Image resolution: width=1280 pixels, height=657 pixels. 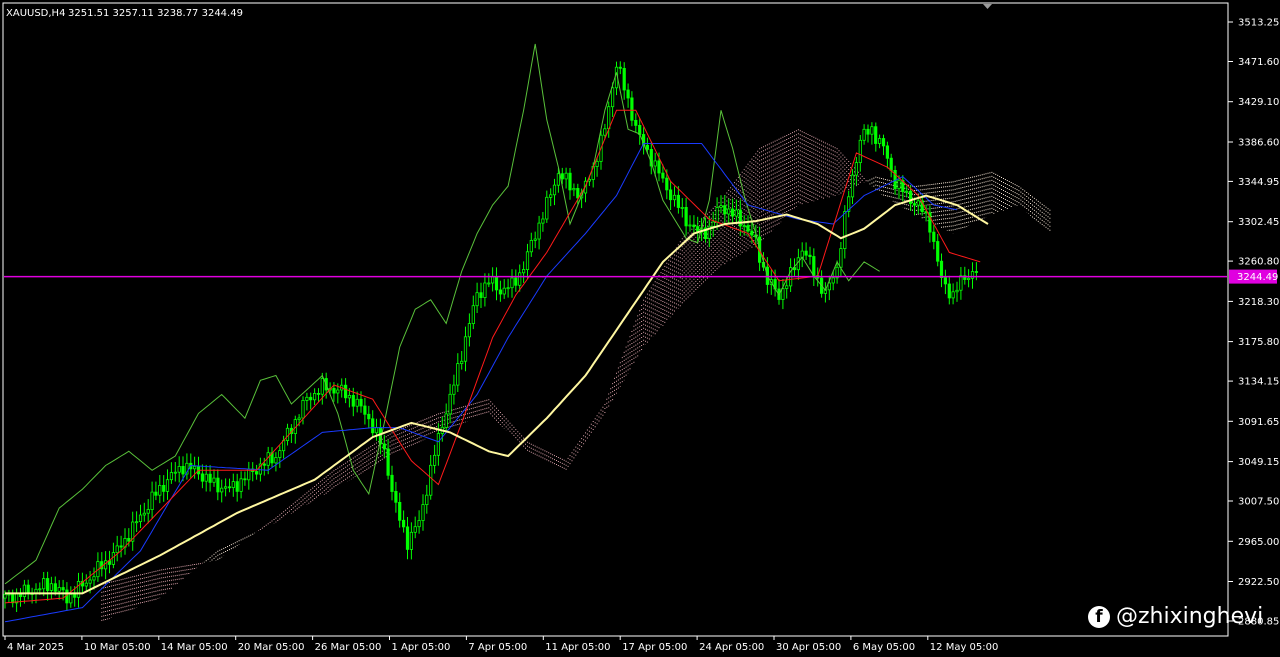 What do you see at coordinates (35, 13) in the screenshot?
I see `symbol-label: XAUUSD,H4` at bounding box center [35, 13].